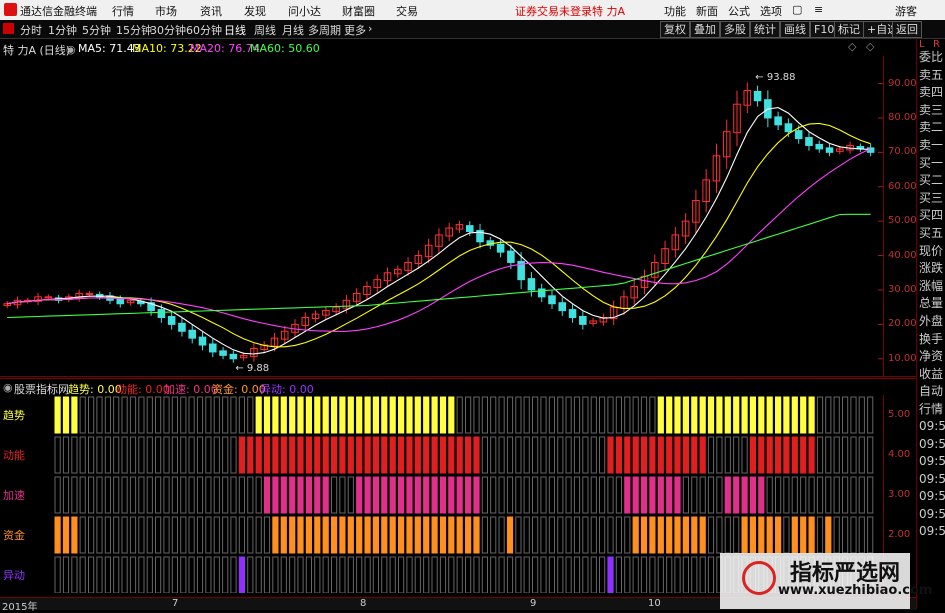 The height and width of the screenshot is (613, 945). What do you see at coordinates (168, 30) in the screenshot?
I see `period-tab-30min: 30分钟` at bounding box center [168, 30].